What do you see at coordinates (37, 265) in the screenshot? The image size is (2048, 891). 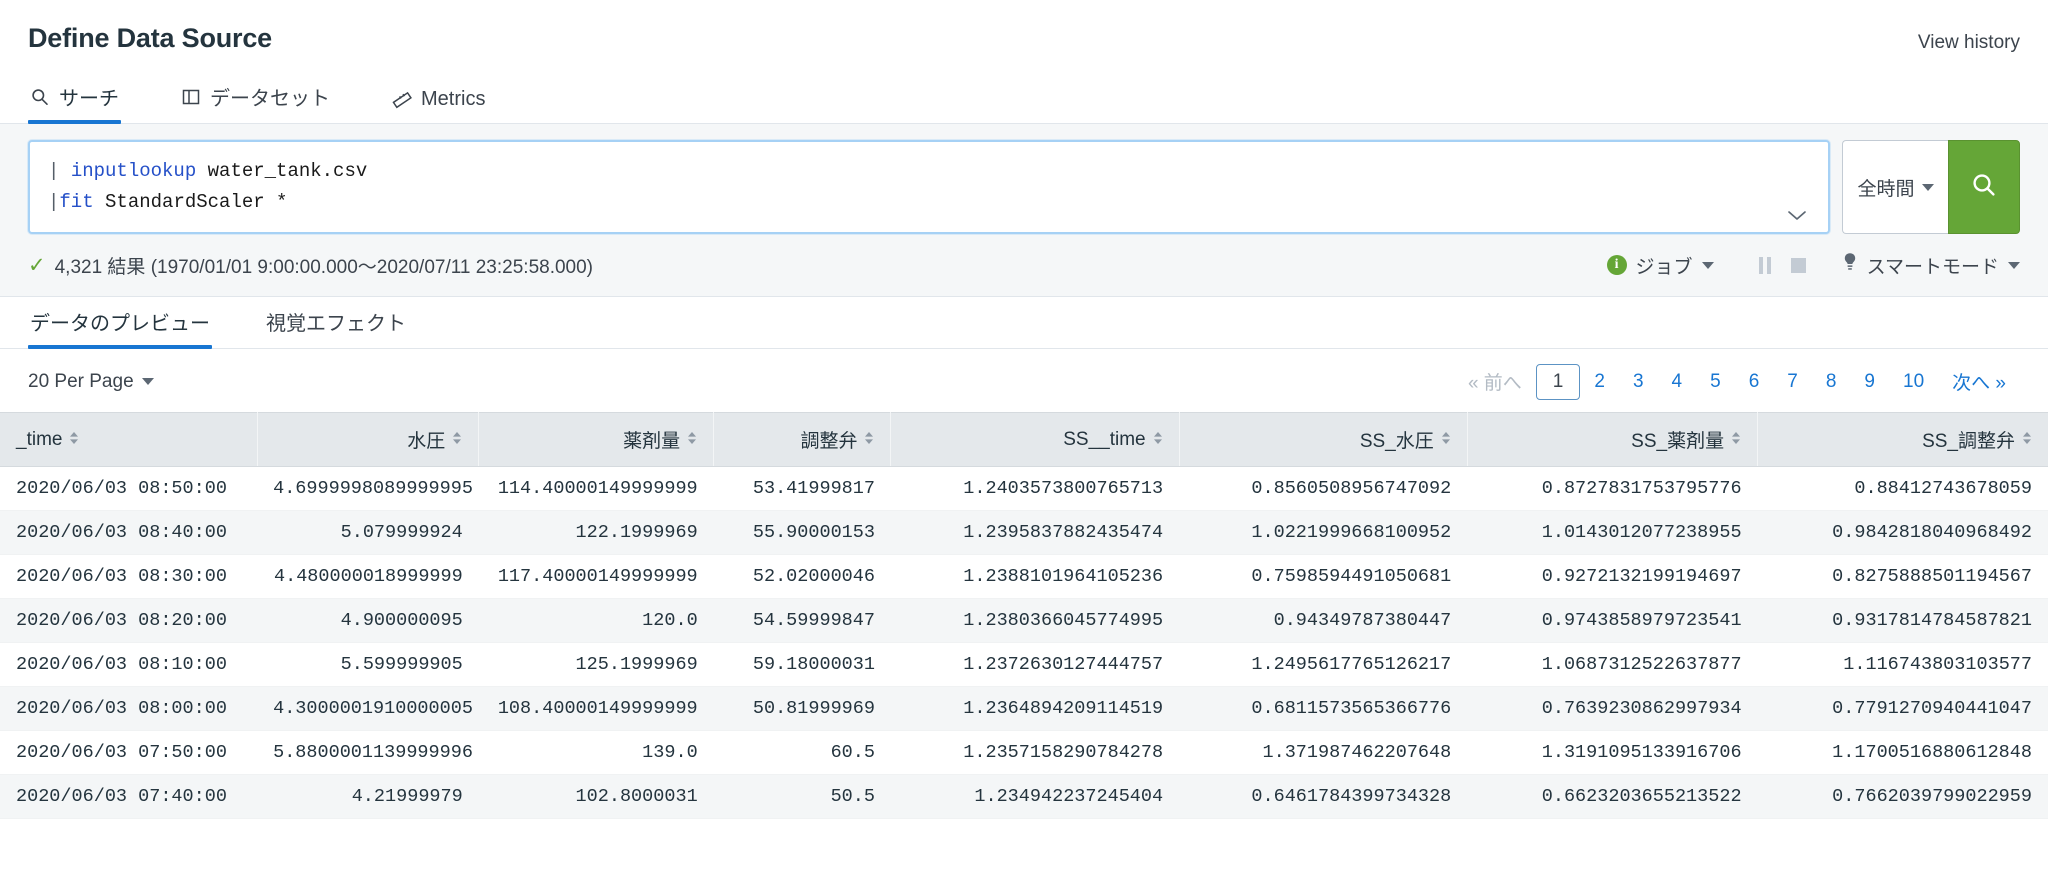 I see `check-icon: ✓` at bounding box center [37, 265].